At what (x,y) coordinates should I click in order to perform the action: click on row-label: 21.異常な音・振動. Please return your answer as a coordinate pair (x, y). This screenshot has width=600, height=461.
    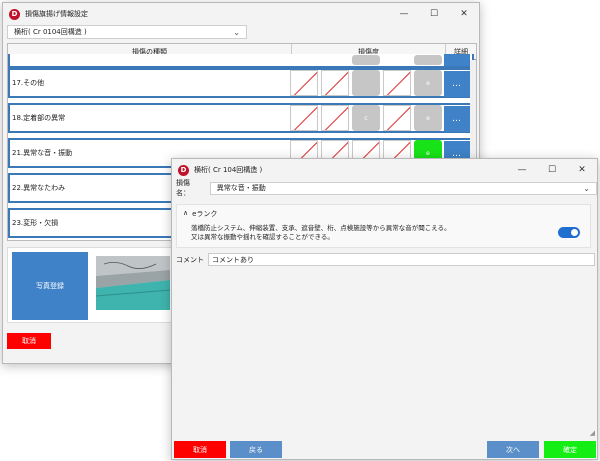
    Looking at the image, I should click on (42, 153).